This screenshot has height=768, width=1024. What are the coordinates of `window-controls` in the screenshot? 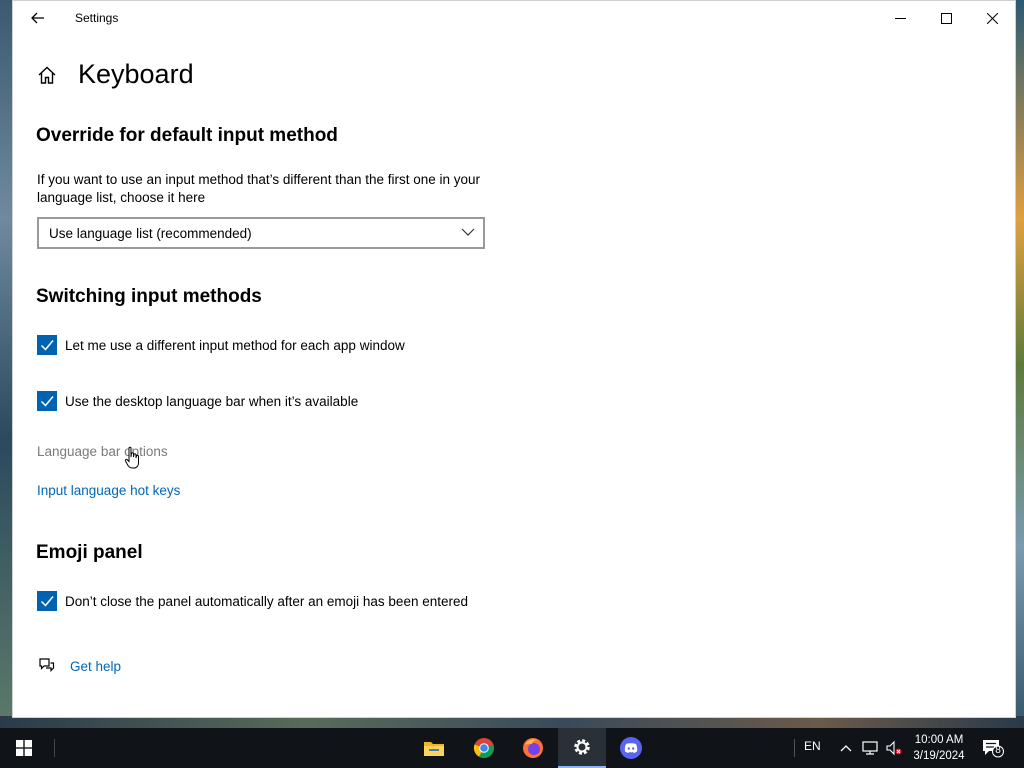 It's located at (946, 18).